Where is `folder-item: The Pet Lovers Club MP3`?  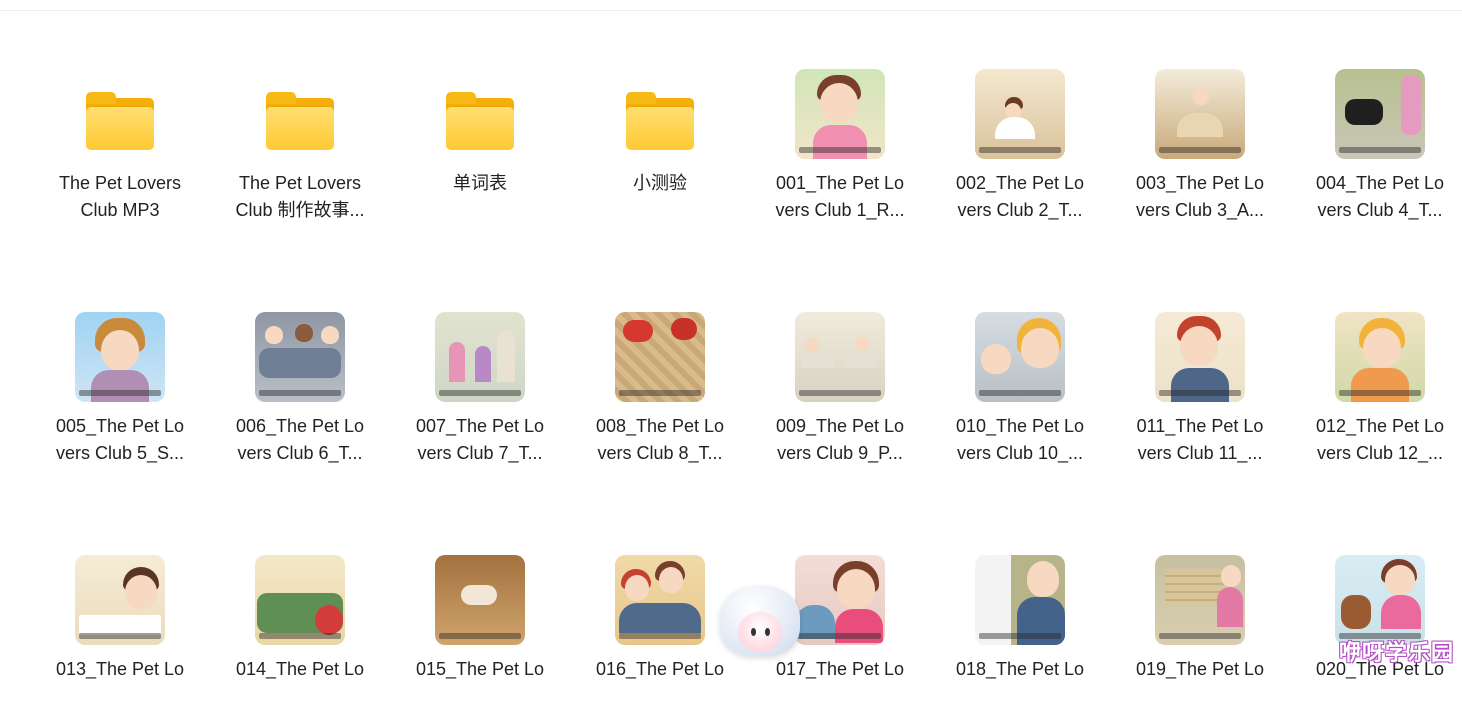
folder-item: The Pet Lovers Club MP3 is located at coordinates (120, 115).